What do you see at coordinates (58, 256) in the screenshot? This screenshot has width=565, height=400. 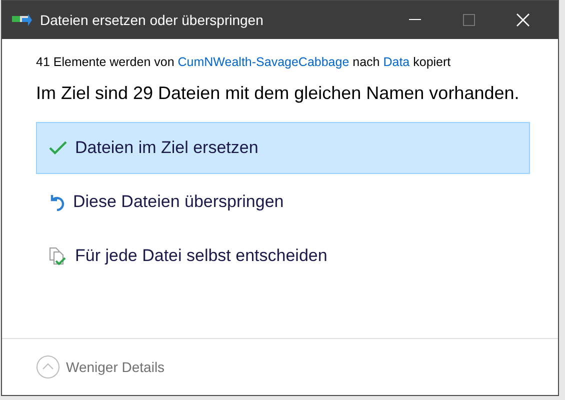 I see `documents-check-icon` at bounding box center [58, 256].